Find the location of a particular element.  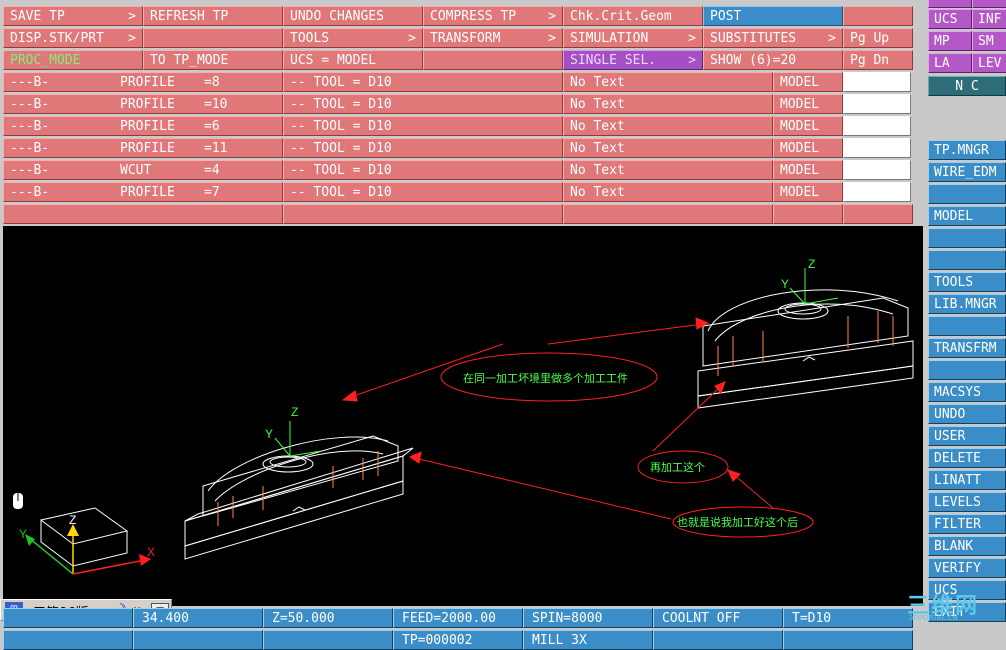

menu-row2-item-2: TOOLS > is located at coordinates (353, 38).